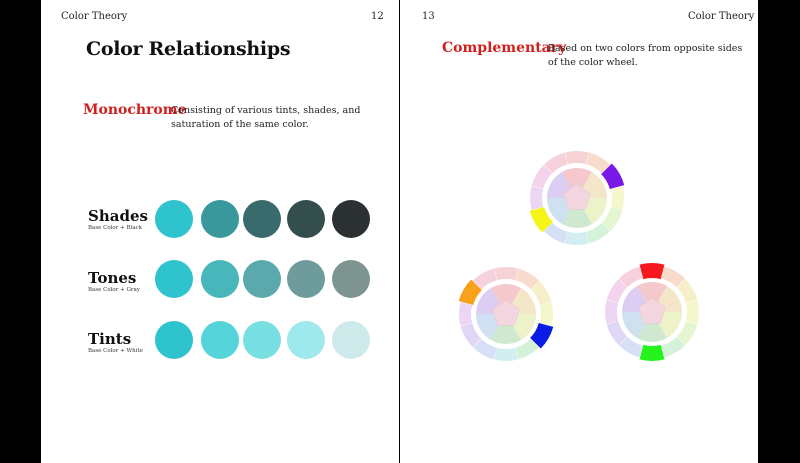 The height and width of the screenshot is (463, 800). I want to click on right-page-number: 13, so click(428, 16).